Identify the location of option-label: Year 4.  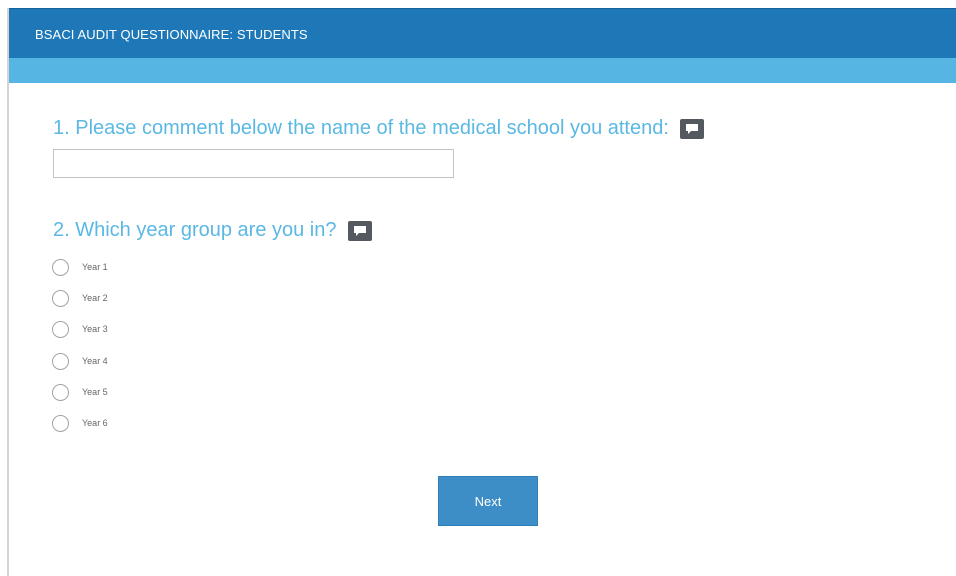
(95, 361).